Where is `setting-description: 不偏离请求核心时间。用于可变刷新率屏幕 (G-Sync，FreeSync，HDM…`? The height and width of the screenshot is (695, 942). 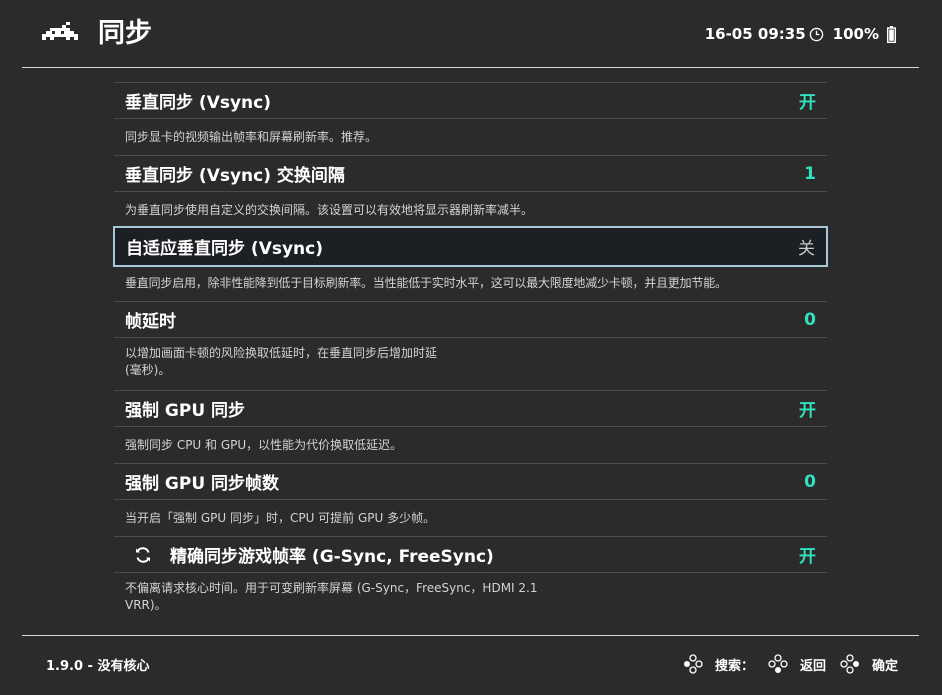 setting-description: 不偏离请求核心时间。用于可变刷新率屏幕 (G-Sync，FreeSync，HDM… is located at coordinates (470, 596).